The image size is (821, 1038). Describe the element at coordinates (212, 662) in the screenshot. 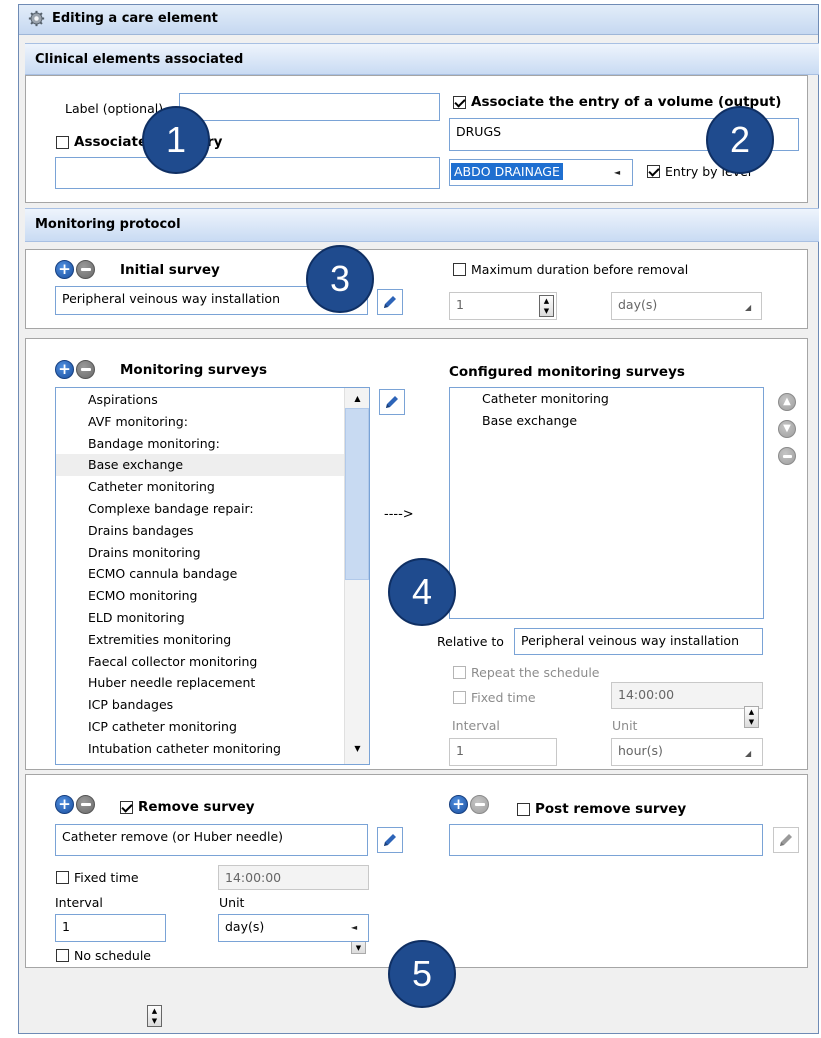

I see `list-item: Faecal collector monitoring` at that location.